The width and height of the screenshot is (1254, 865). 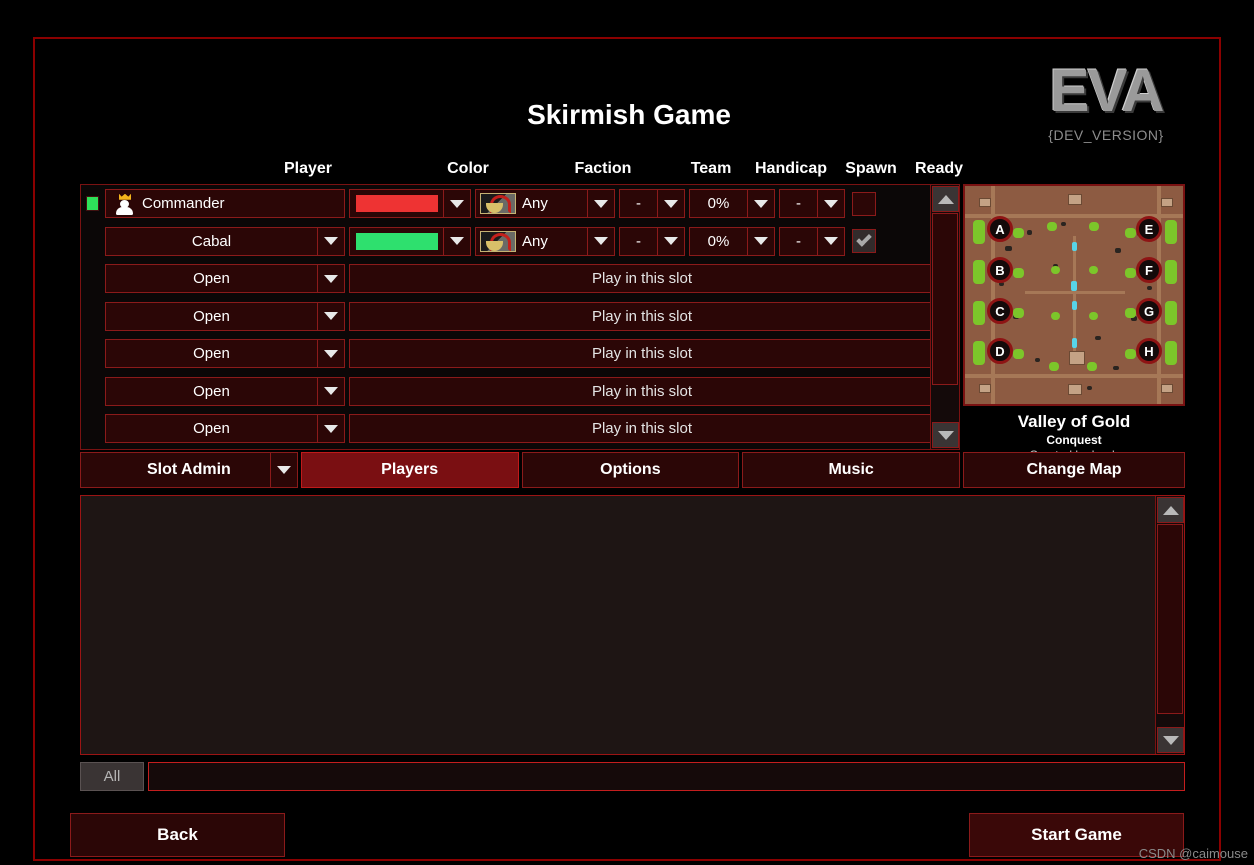 I want to click on slot-admin-dropdown: Slot Admin, so click(x=189, y=470).